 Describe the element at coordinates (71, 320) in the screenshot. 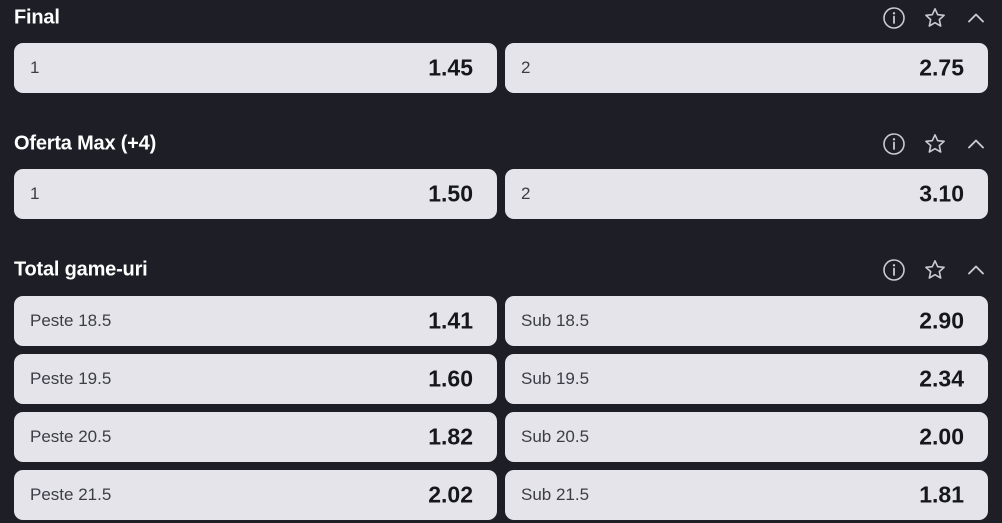

I see `odd-label: Peste 18.5` at that location.